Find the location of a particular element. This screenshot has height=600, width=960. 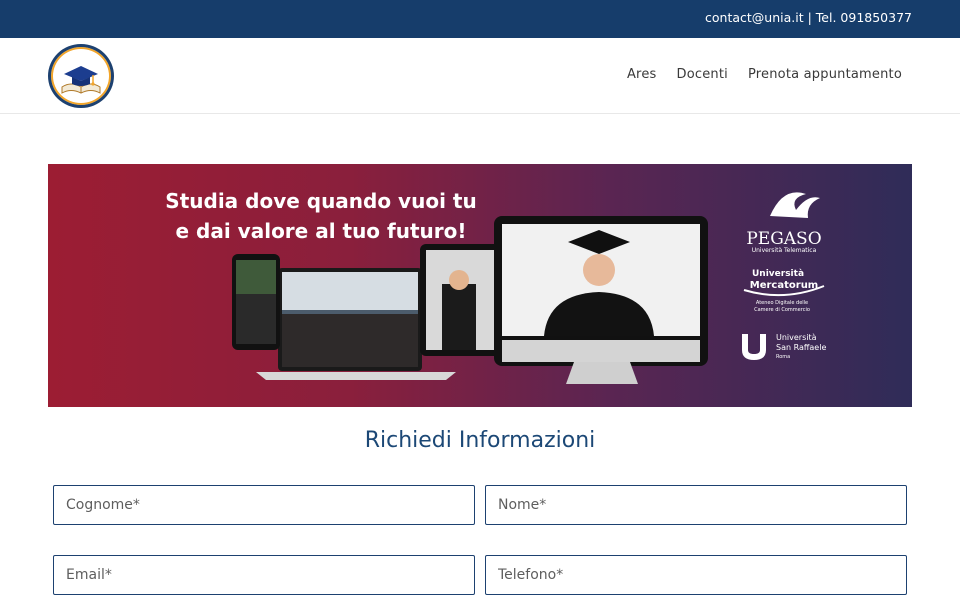

svg-text: Camere di Commercio is located at coordinates (782, 310).